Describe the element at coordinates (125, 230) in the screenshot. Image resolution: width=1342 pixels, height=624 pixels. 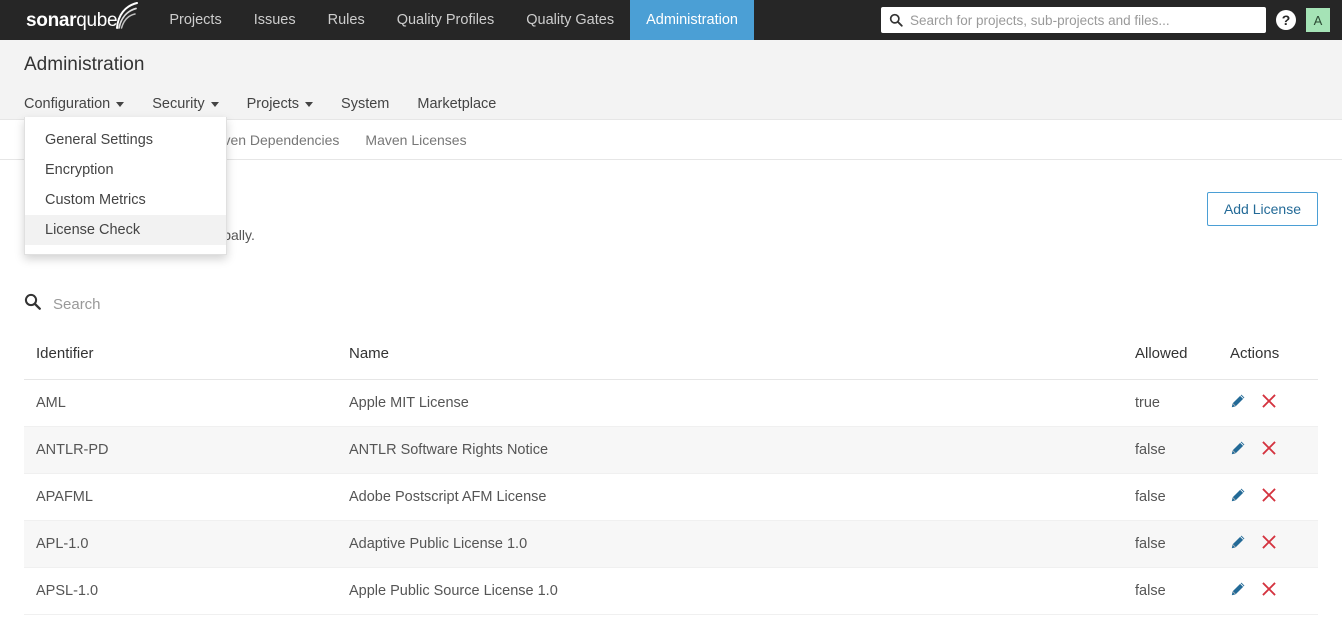
I see `dropdown-item-license-check: License Check` at that location.